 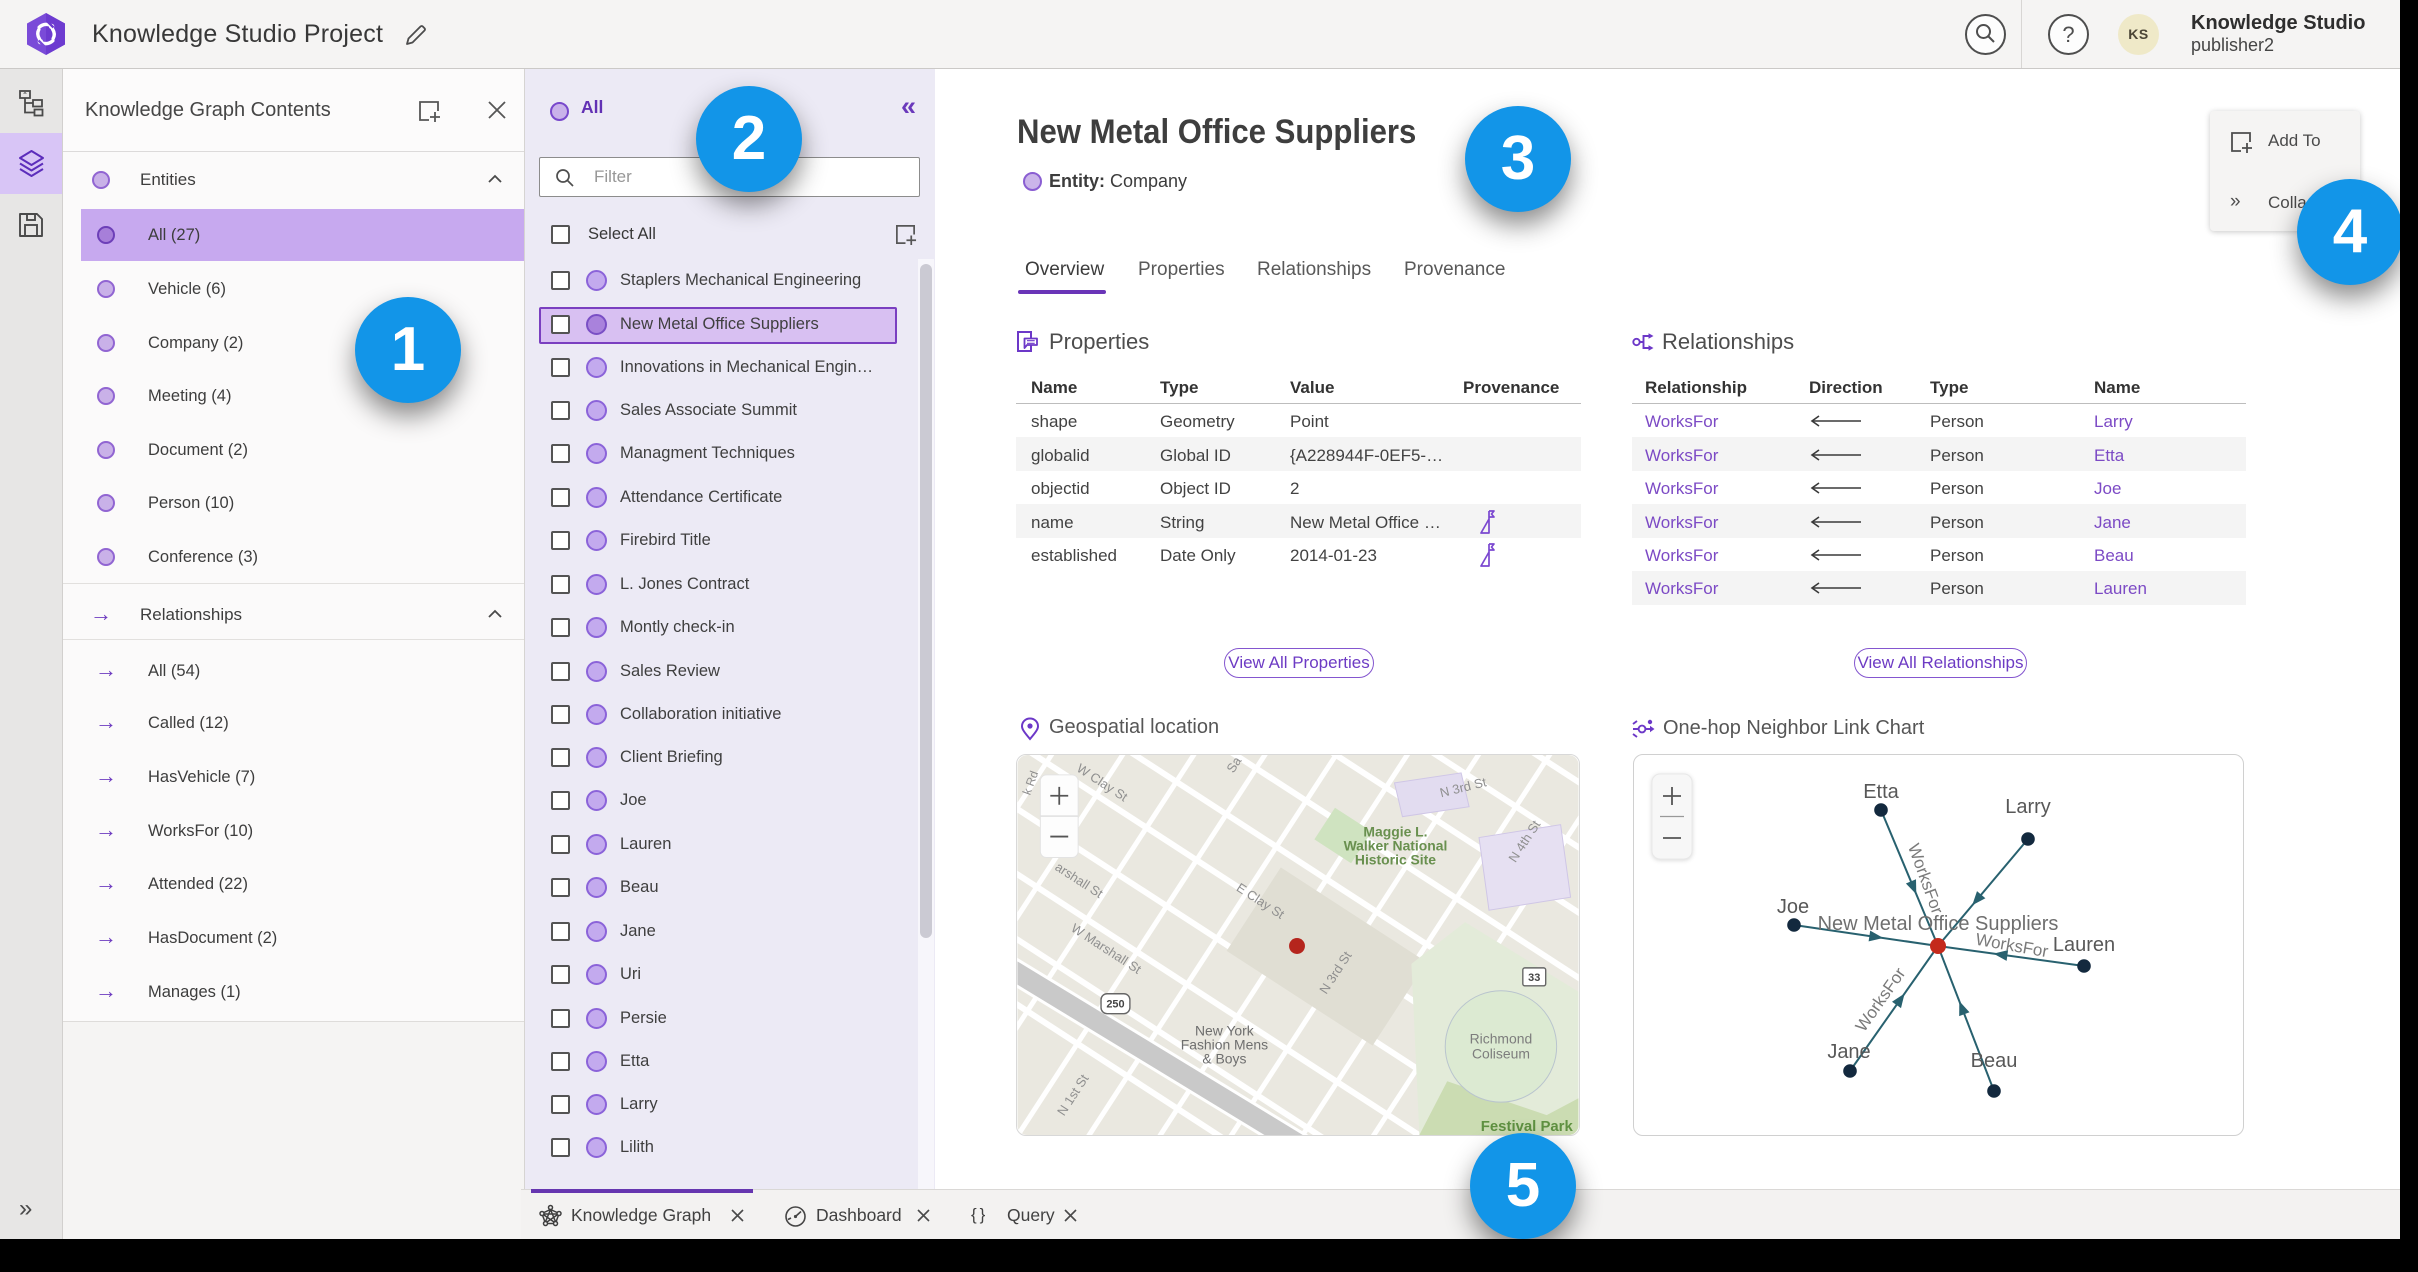 What do you see at coordinates (1501, 1053) in the screenshot?
I see `svg-text: Coliseum` at bounding box center [1501, 1053].